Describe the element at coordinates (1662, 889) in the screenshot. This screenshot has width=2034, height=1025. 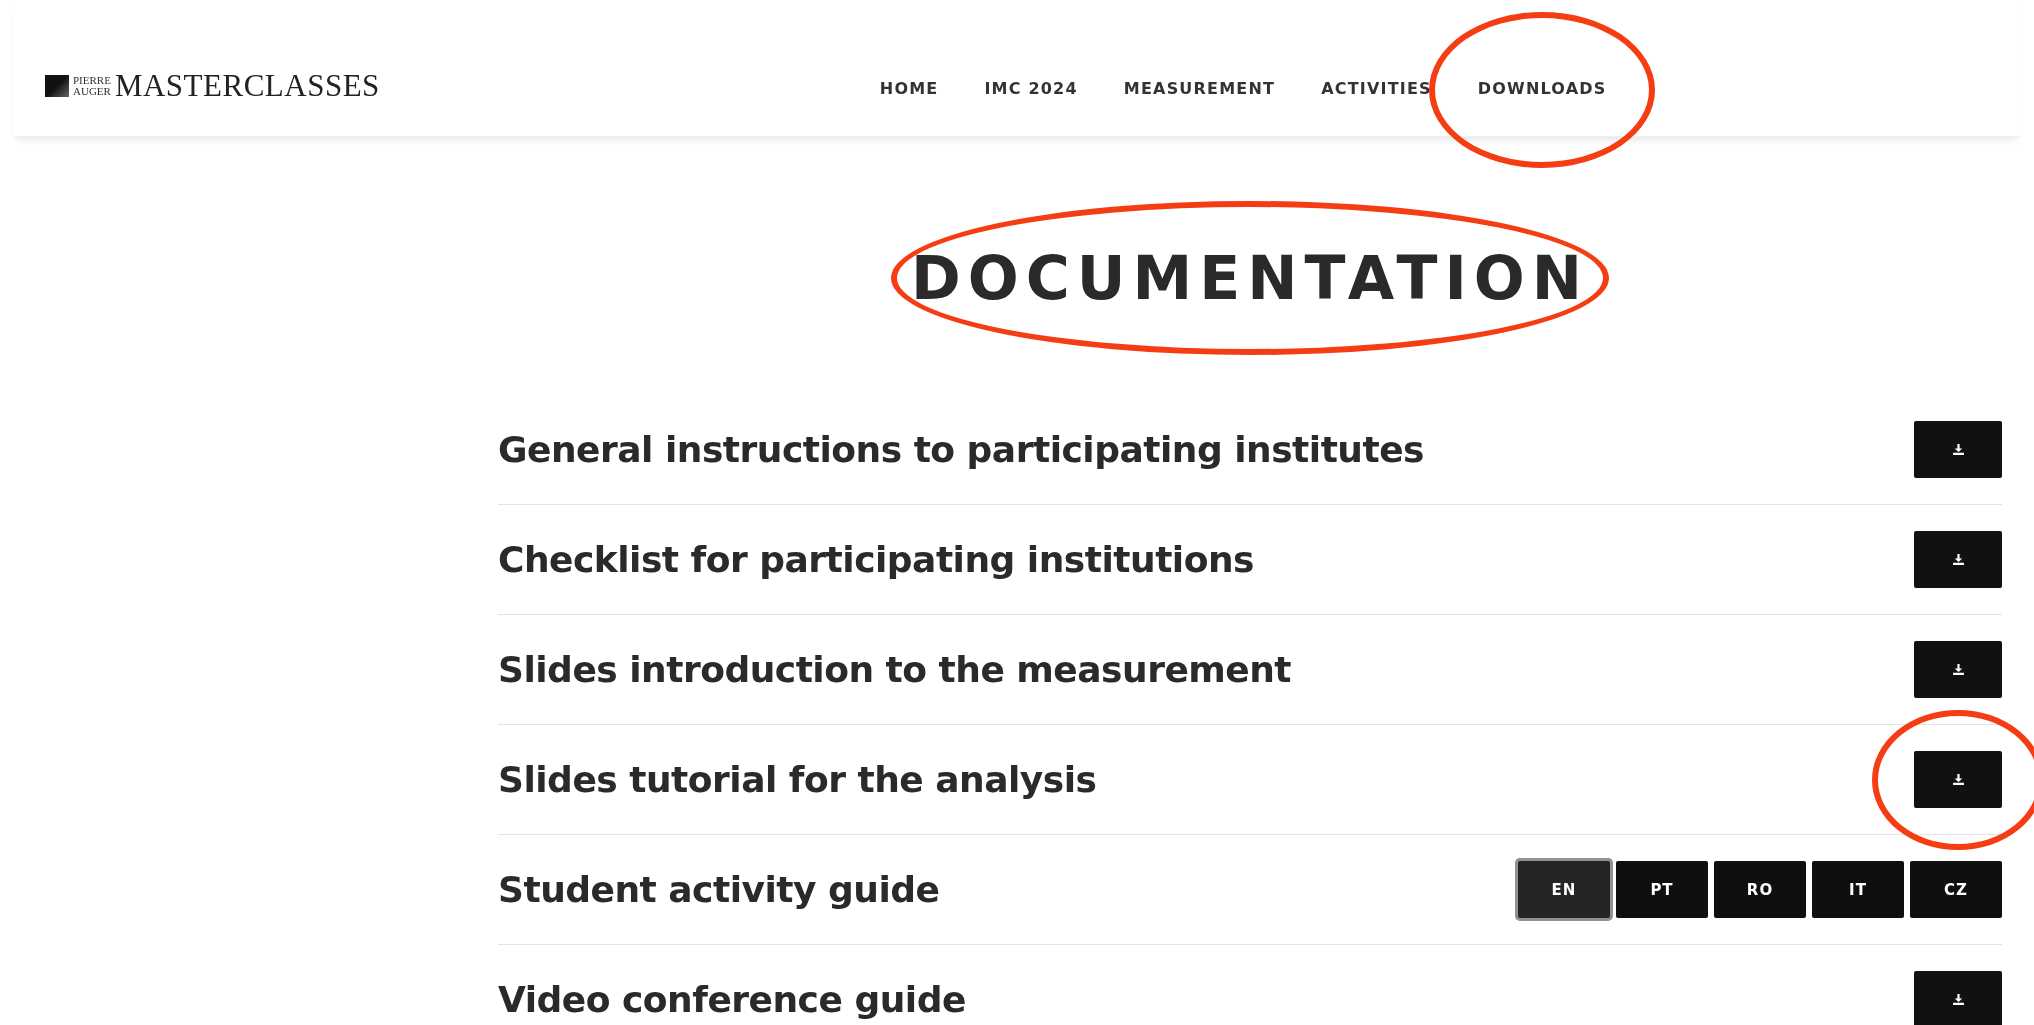
I see `language-button: PT` at that location.